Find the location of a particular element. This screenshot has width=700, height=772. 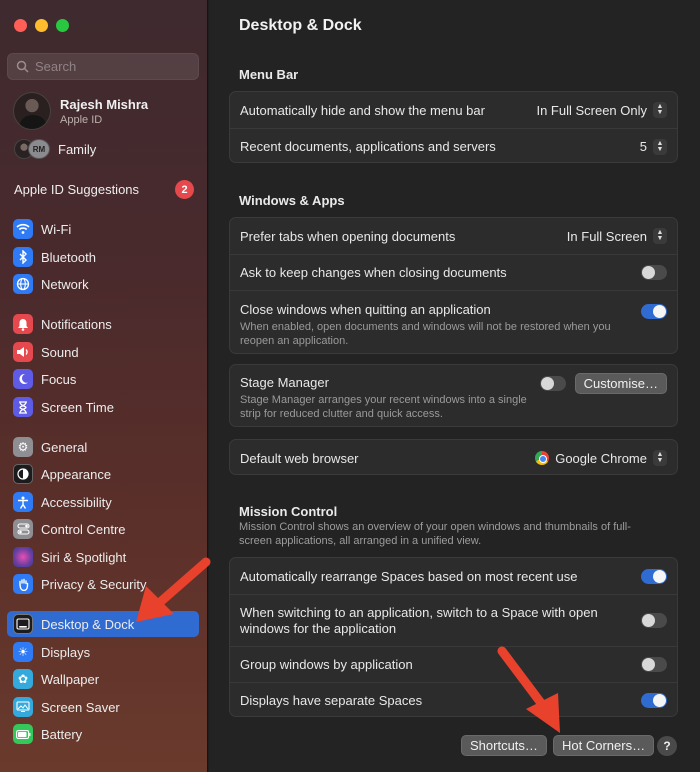

hourglass-icon is located at coordinates (23, 407).